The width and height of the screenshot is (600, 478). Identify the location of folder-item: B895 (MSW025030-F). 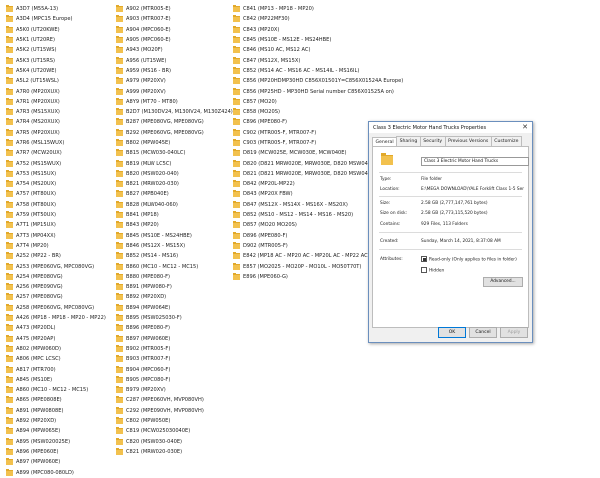
(174, 318).